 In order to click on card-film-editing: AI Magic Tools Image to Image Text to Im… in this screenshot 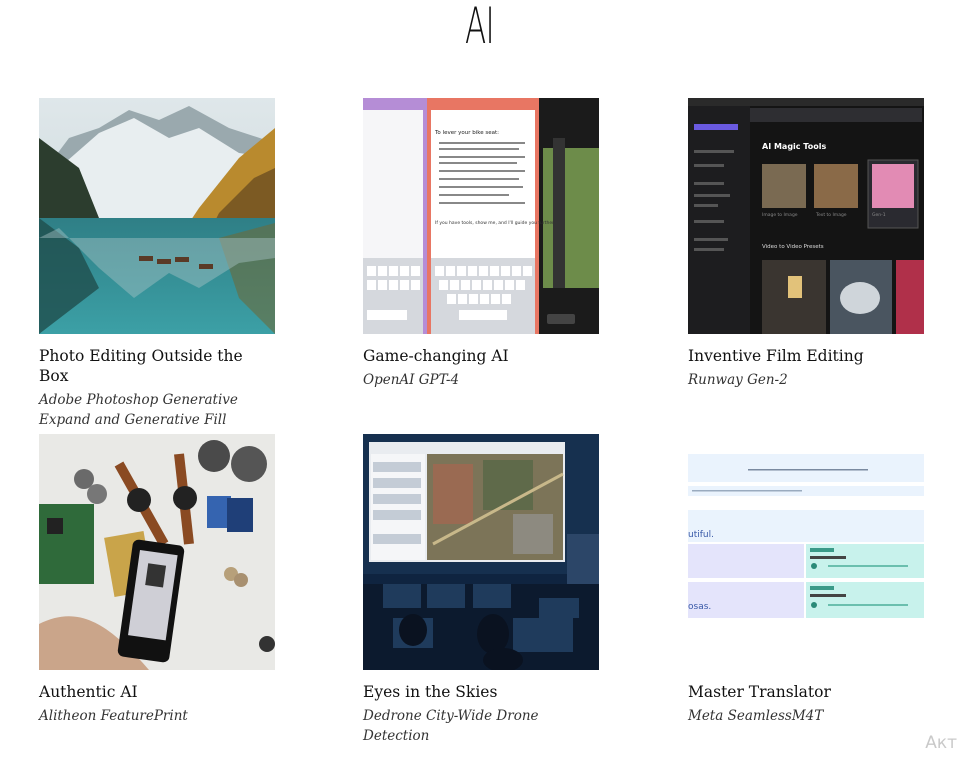, I will do `click(806, 244)`.